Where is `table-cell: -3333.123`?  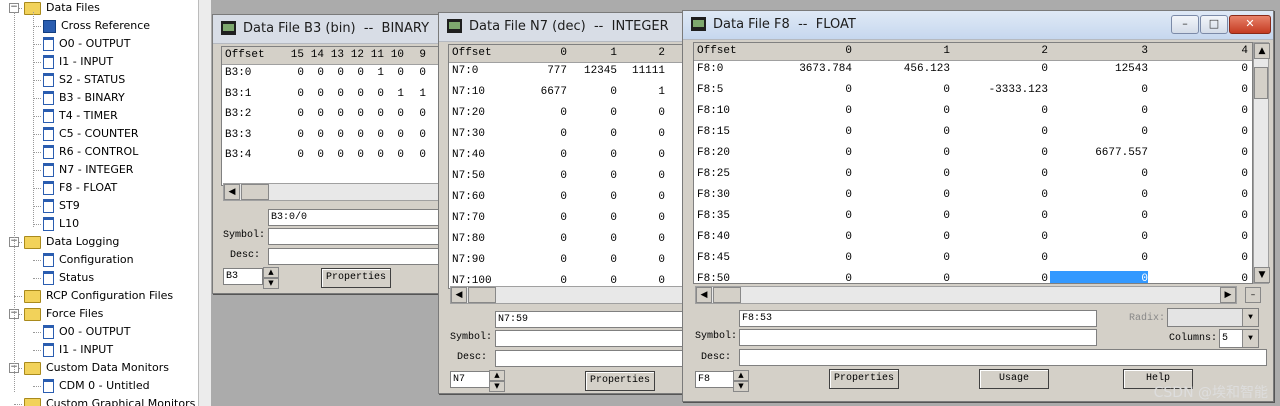
table-cell: -3333.123 is located at coordinates (999, 90).